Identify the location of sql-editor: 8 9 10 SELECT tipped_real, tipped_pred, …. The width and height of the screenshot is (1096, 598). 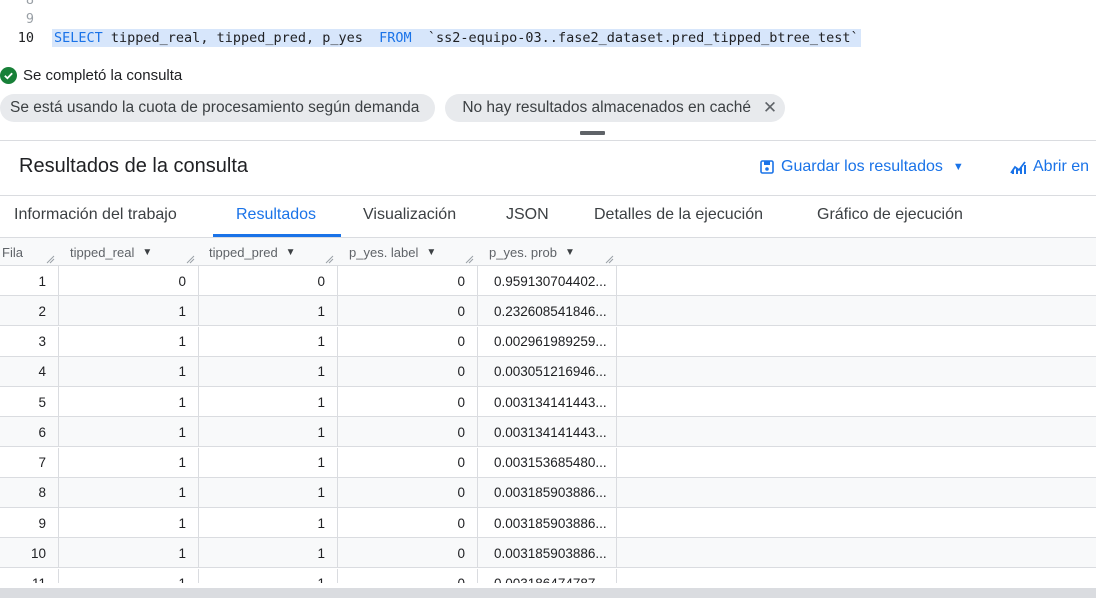
(548, 29).